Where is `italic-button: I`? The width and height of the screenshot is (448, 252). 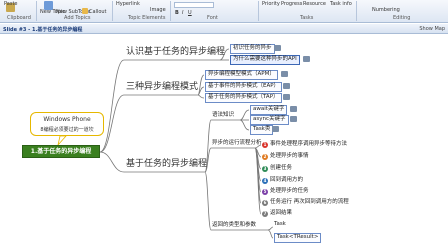 italic-button: I is located at coordinates (182, 13).